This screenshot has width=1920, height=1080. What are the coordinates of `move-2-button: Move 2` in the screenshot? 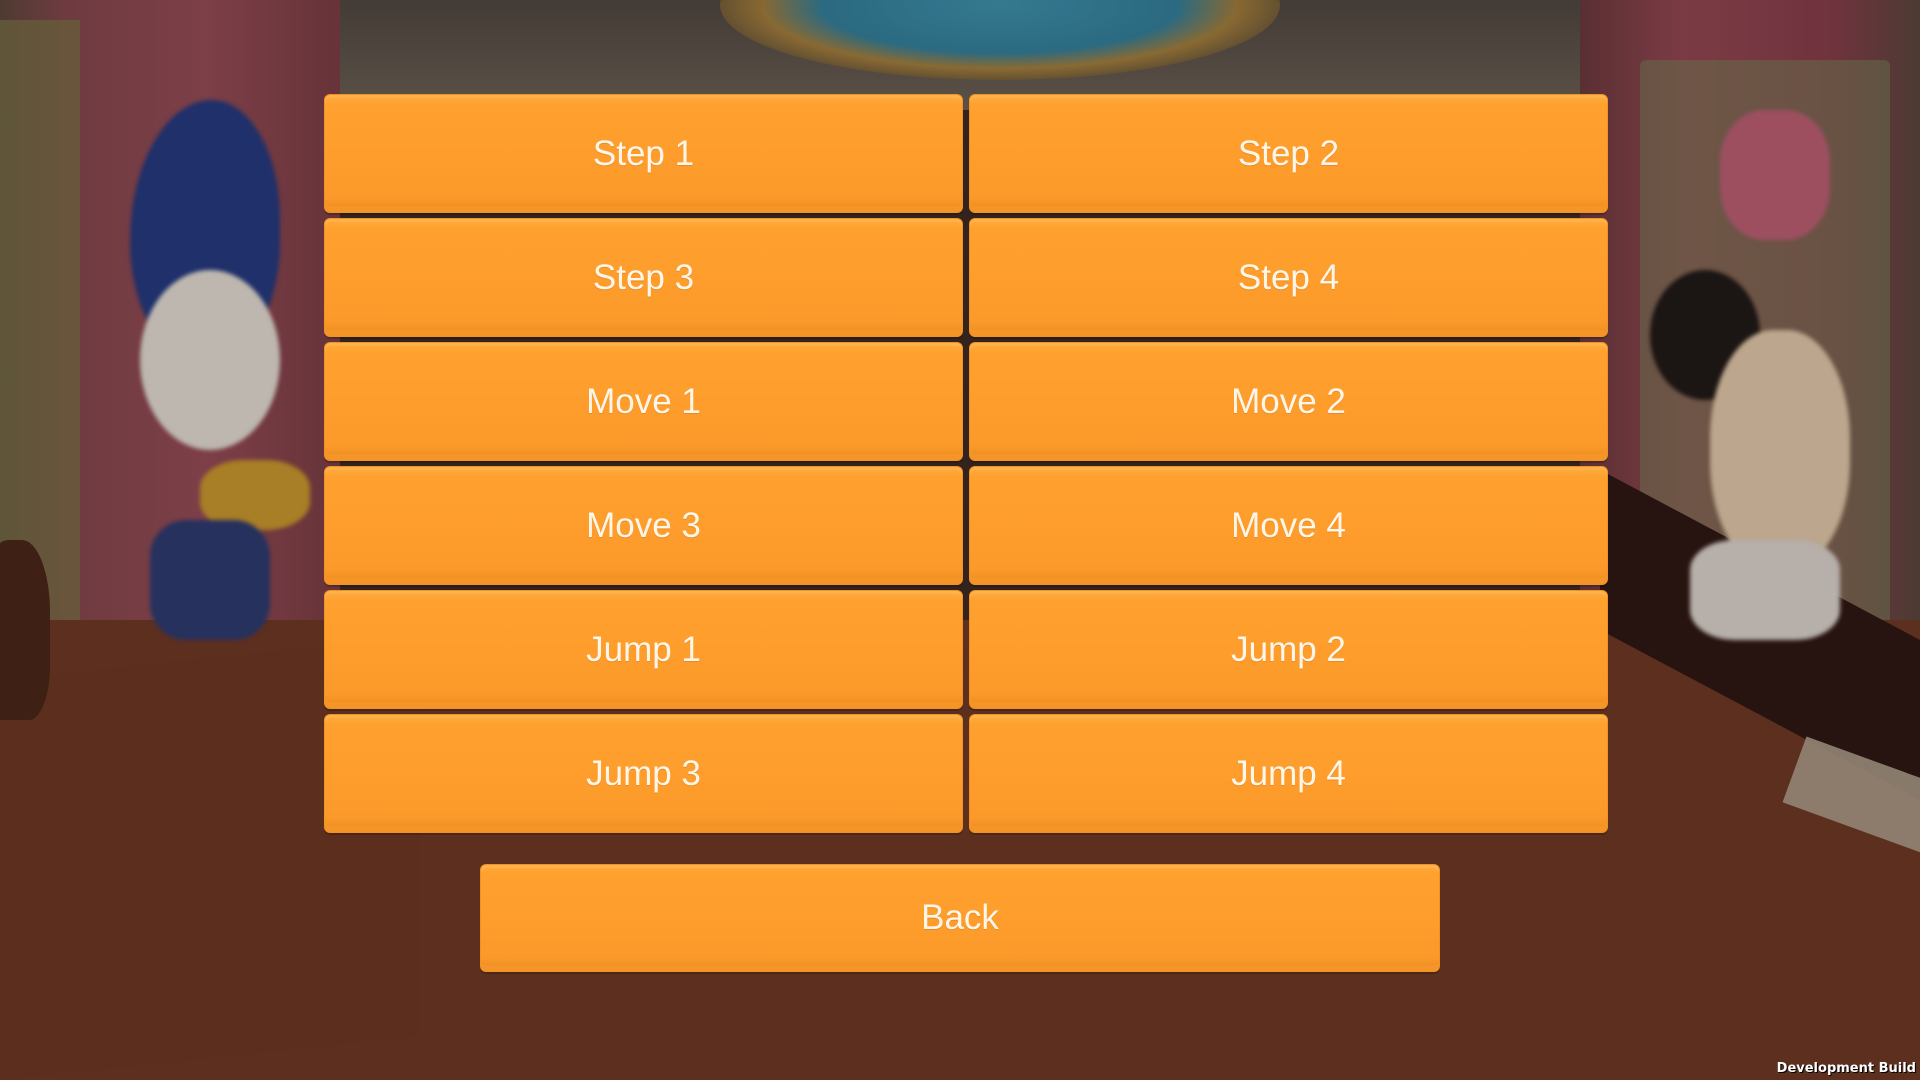 It's located at (1288, 401).